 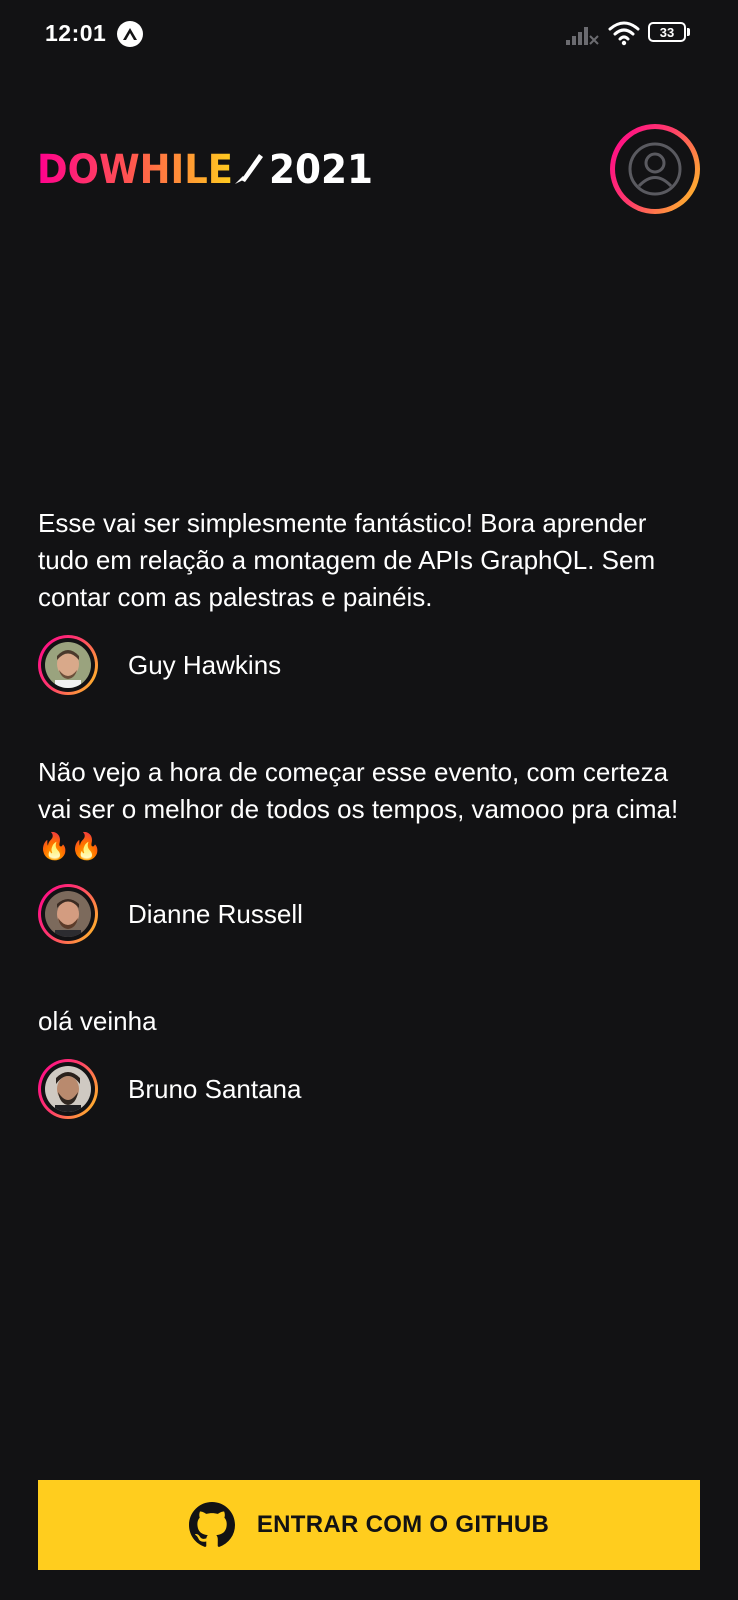 I want to click on battery-indicator: 33, so click(x=669, y=33).